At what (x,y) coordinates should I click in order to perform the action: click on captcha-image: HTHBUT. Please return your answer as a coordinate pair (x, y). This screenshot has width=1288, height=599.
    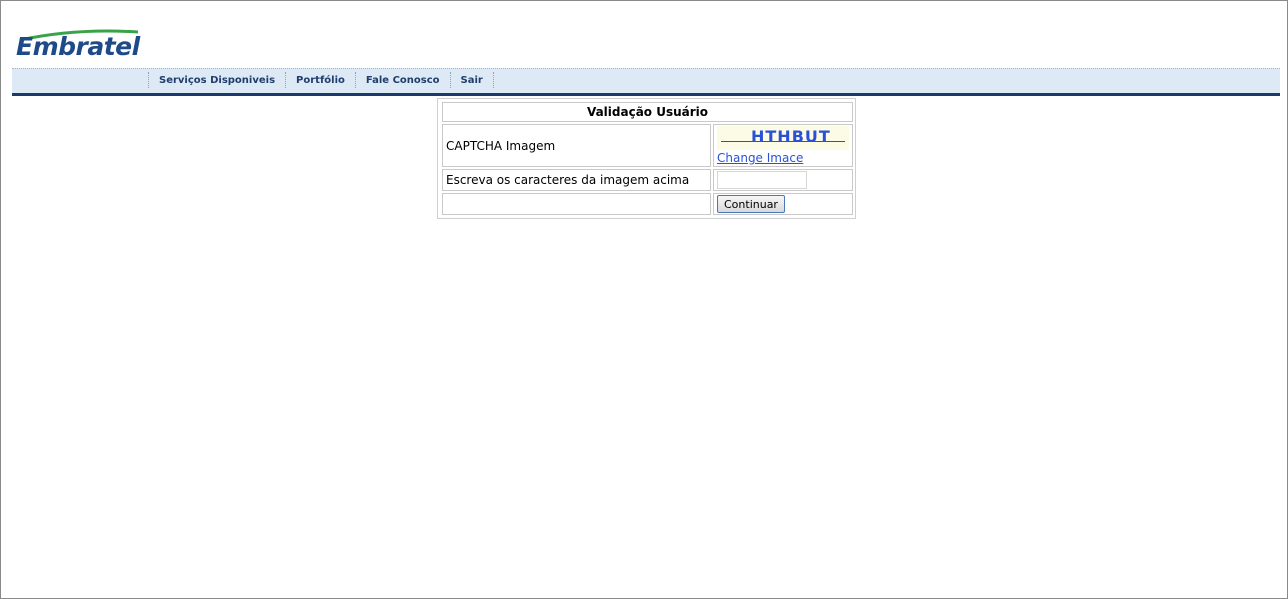
    Looking at the image, I should click on (783, 138).